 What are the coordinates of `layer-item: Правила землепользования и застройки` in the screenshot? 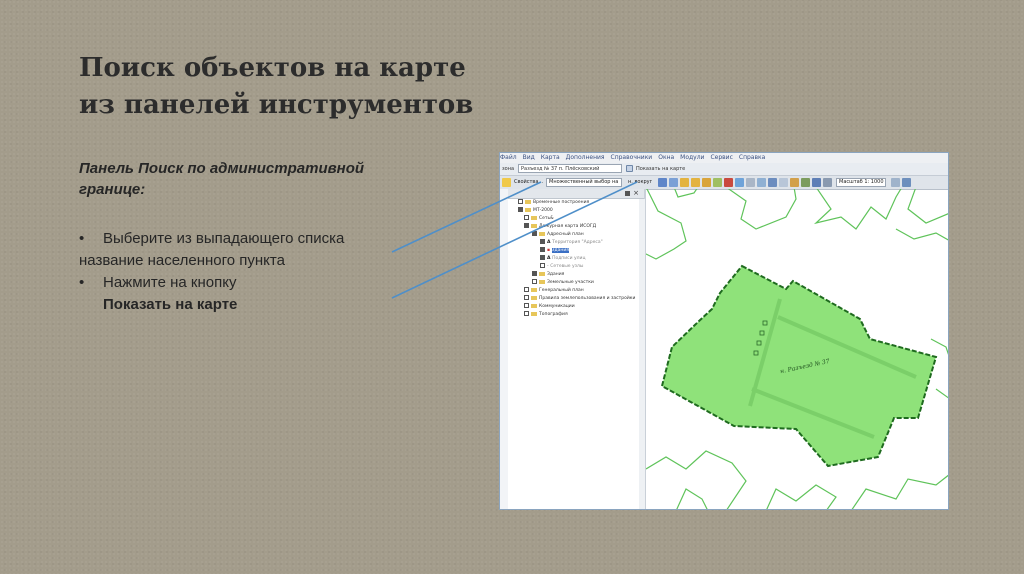 It's located at (579, 299).